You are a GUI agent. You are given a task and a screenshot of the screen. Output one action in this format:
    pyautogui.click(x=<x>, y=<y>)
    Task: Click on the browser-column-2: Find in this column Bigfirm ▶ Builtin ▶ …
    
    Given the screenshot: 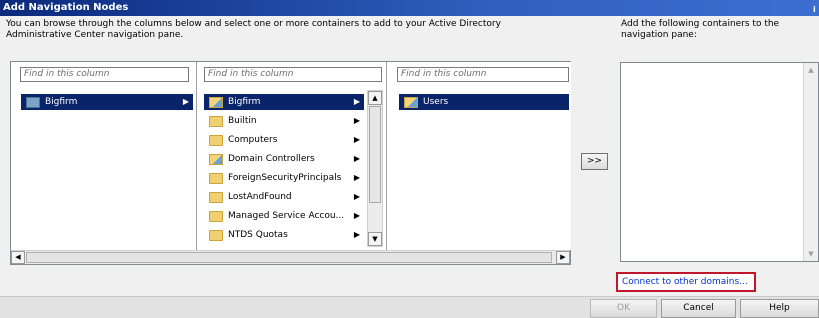 What is the action you would take?
    pyautogui.click(x=292, y=156)
    